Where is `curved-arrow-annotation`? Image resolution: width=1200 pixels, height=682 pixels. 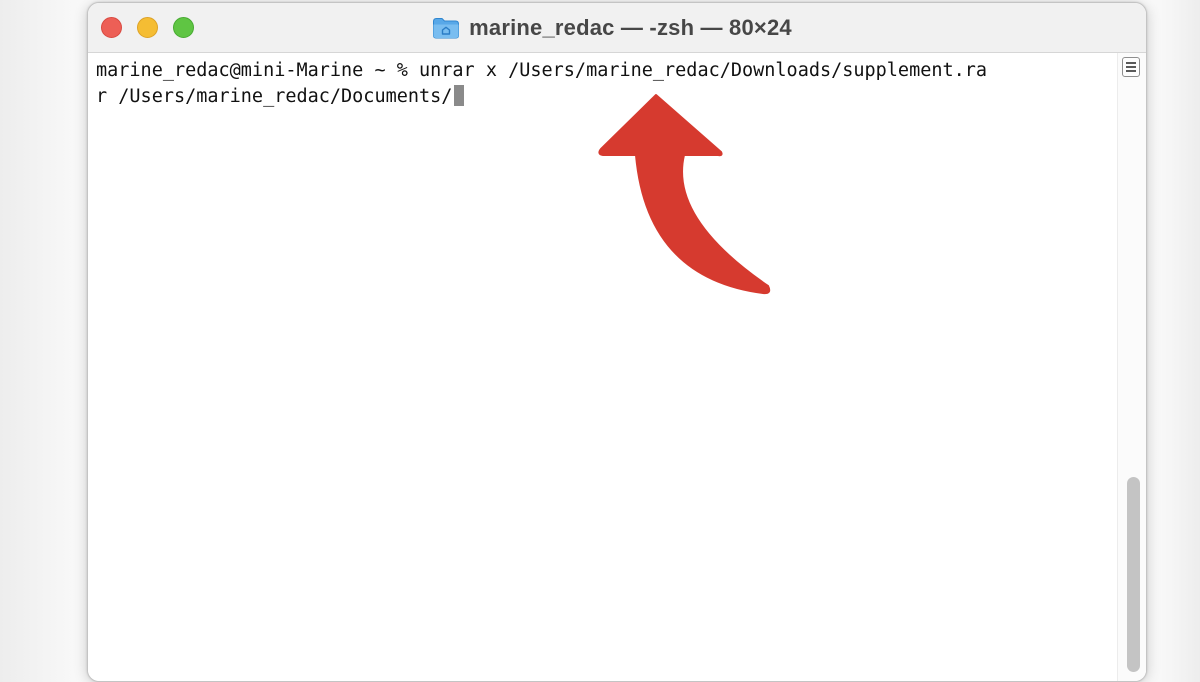
curved-arrow-annotation is located at coordinates (684, 194).